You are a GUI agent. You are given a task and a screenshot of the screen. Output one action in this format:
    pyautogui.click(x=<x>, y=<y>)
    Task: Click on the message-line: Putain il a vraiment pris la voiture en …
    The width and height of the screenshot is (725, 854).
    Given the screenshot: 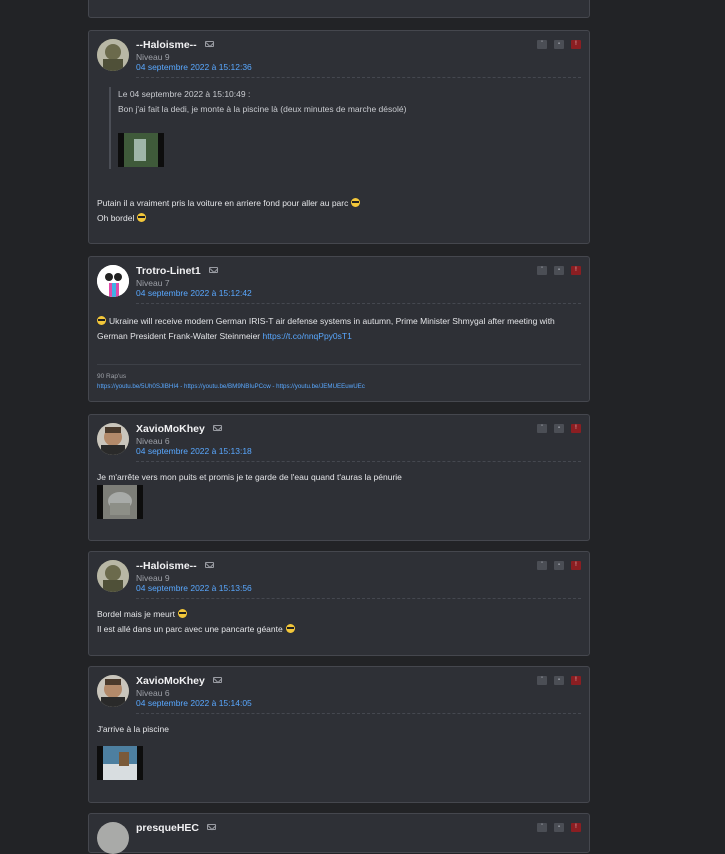 What is the action you would take?
    pyautogui.click(x=223, y=203)
    